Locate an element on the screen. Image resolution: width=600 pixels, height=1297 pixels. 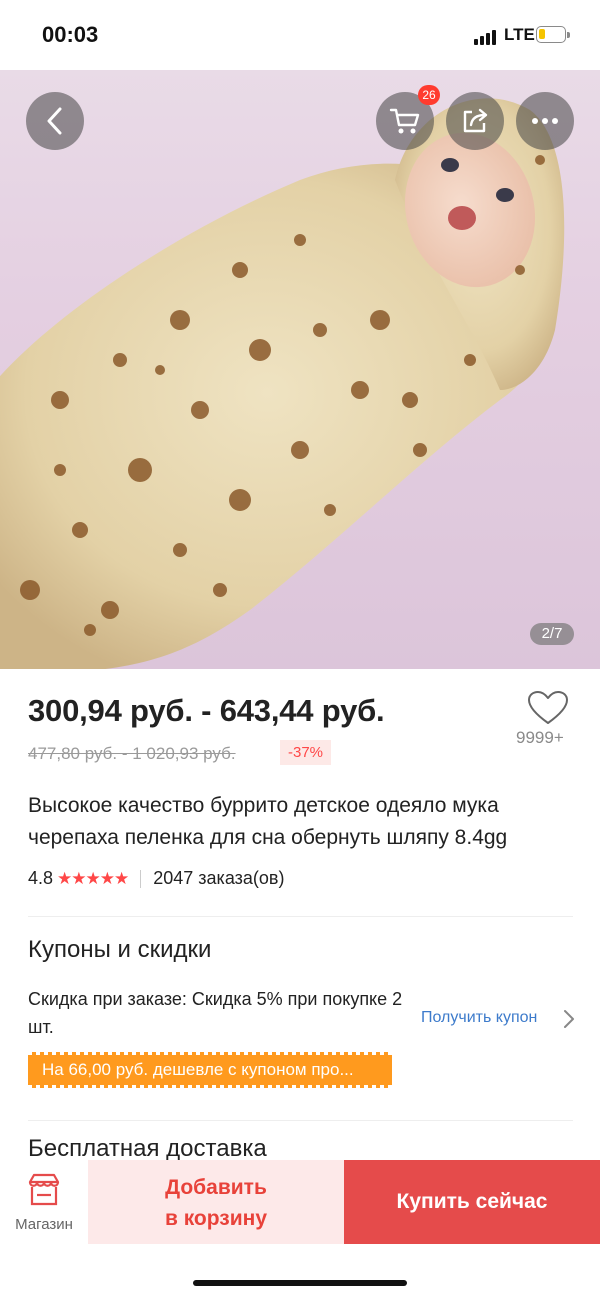
home-indicator is located at coordinates (300, 1283).